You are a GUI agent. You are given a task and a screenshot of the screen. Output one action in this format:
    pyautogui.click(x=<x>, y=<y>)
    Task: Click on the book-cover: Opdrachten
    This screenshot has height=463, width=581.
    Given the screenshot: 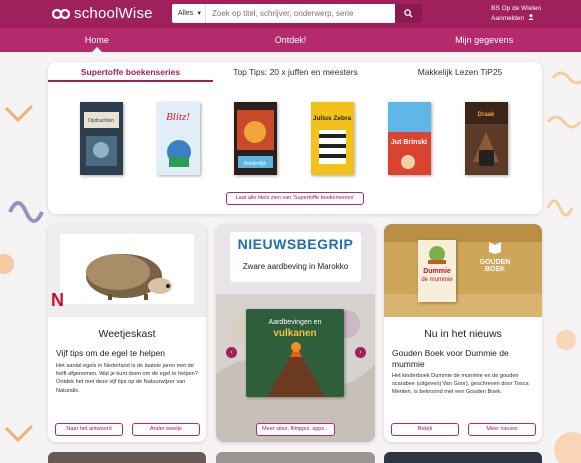 What is the action you would take?
    pyautogui.click(x=101, y=138)
    